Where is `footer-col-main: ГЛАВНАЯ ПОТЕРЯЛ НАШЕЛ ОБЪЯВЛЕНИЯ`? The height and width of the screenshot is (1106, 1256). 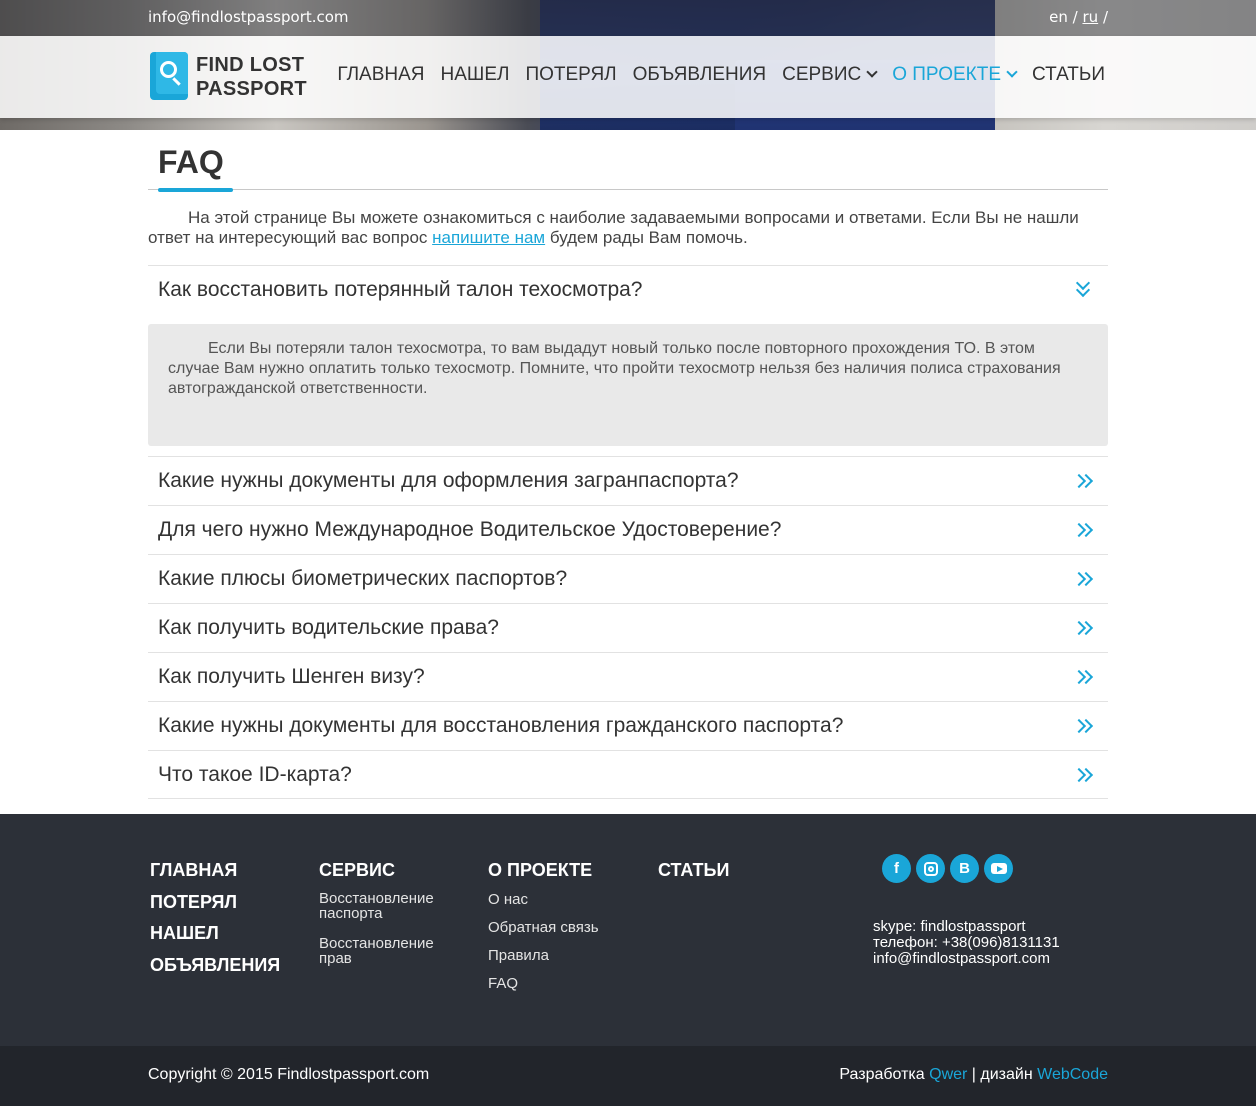 footer-col-main: ГЛАВНАЯ ПОТЕРЯЛ НАШЕЛ ОБЪЯВЛЕНИЯ is located at coordinates (215, 923).